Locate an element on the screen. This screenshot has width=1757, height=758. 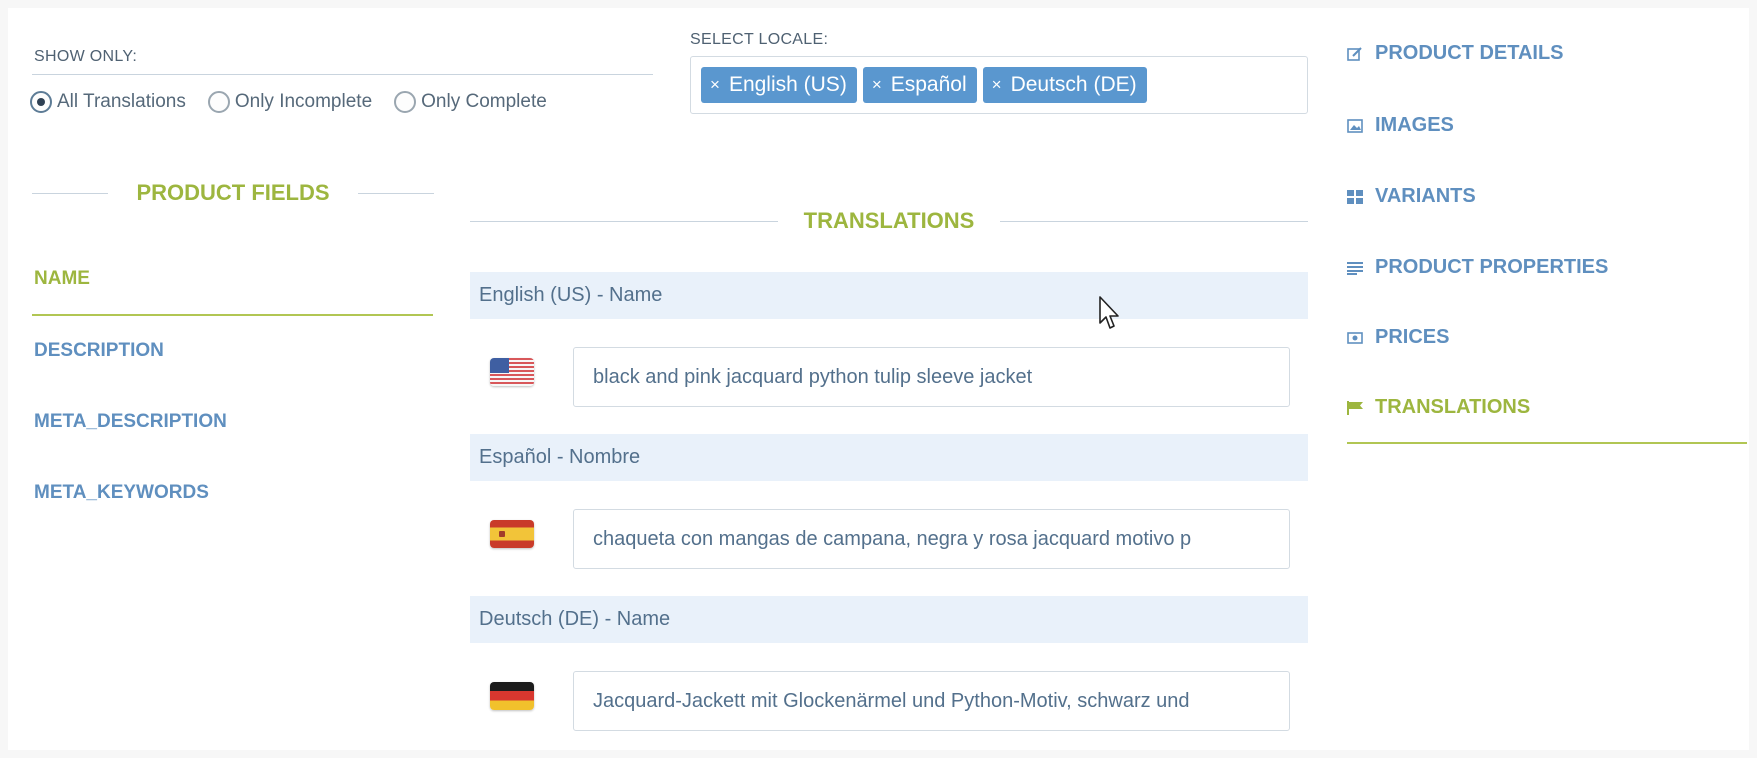
radio-all-translations: All Translations is located at coordinates (108, 102).